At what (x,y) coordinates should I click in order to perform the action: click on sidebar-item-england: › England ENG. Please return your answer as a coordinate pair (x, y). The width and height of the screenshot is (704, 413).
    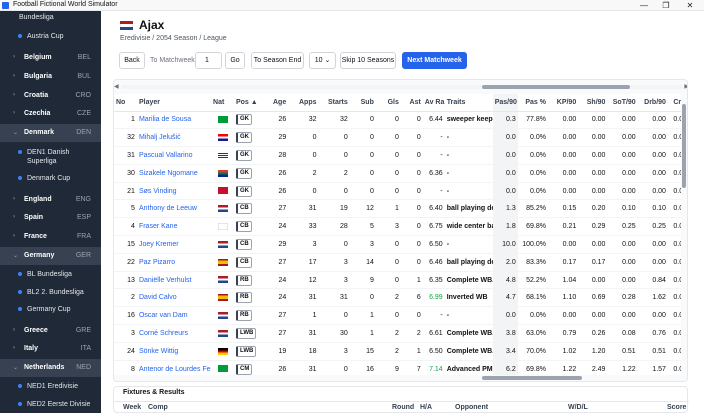
    Looking at the image, I should click on (50, 200).